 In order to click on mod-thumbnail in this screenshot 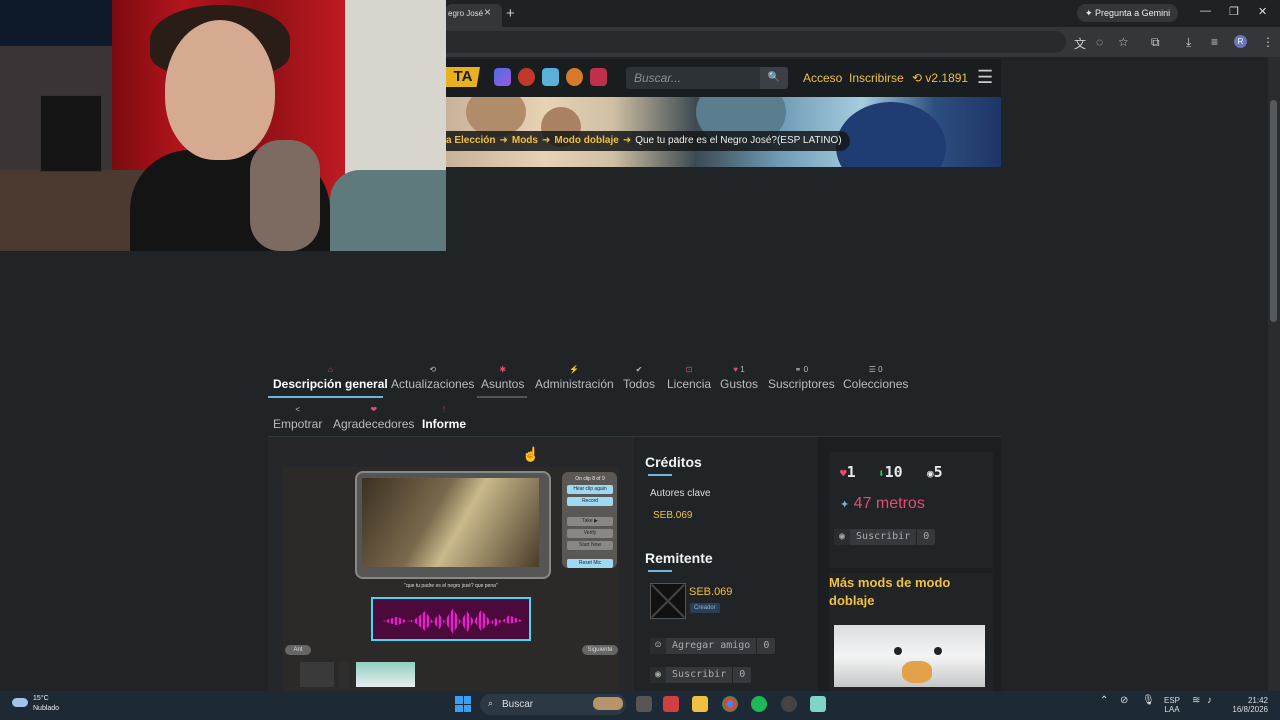, I will do `click(909, 656)`.